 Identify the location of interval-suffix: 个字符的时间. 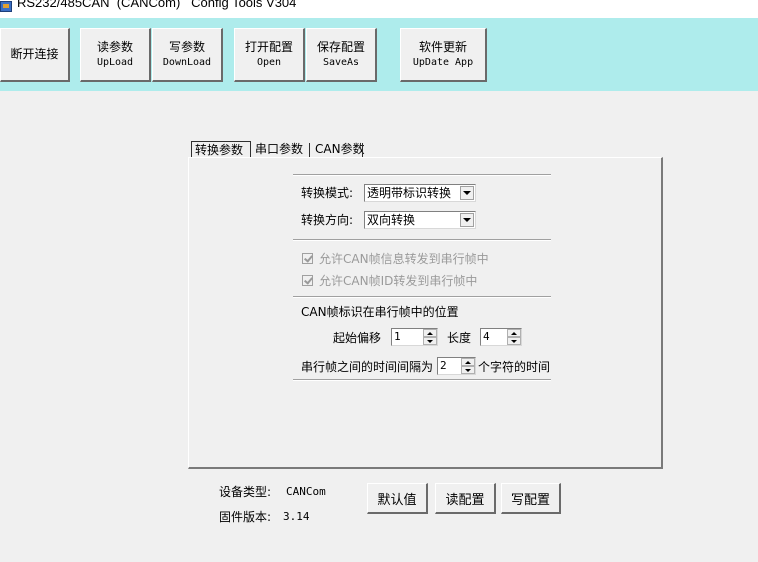
(514, 367).